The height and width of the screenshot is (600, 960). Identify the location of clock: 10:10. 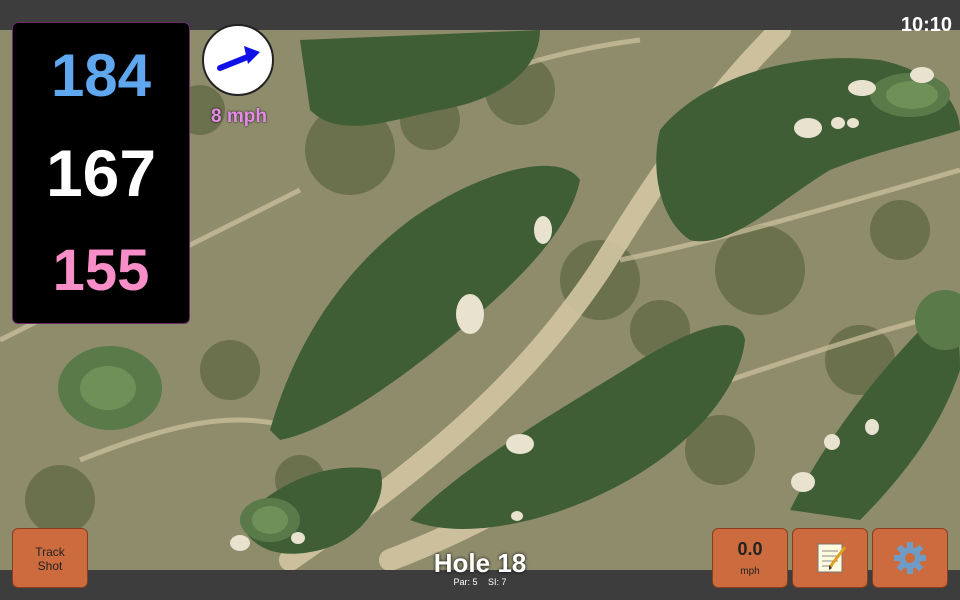
(926, 25).